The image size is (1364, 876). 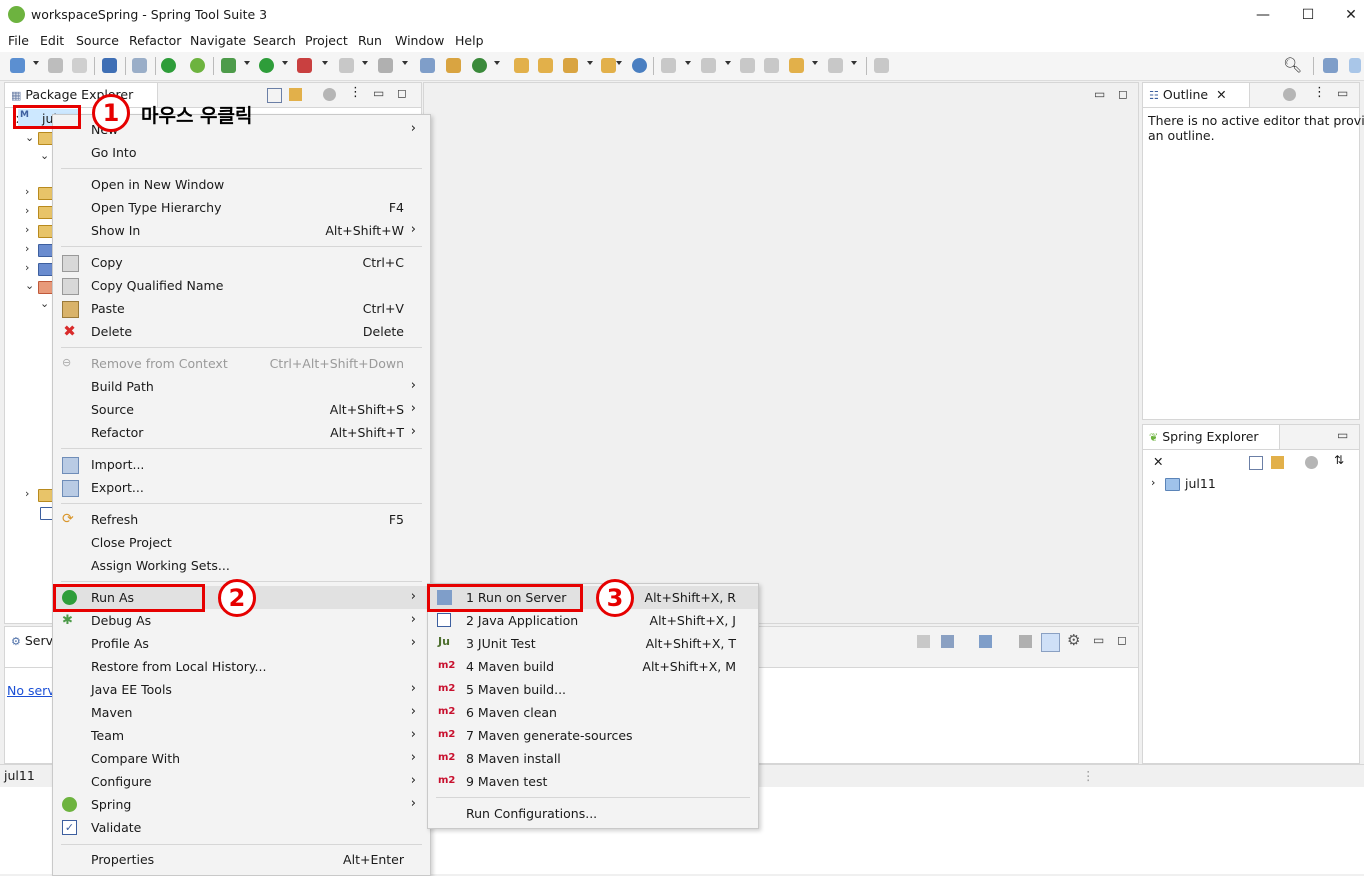 What do you see at coordinates (469, 40) in the screenshot?
I see `menu-help: Help` at bounding box center [469, 40].